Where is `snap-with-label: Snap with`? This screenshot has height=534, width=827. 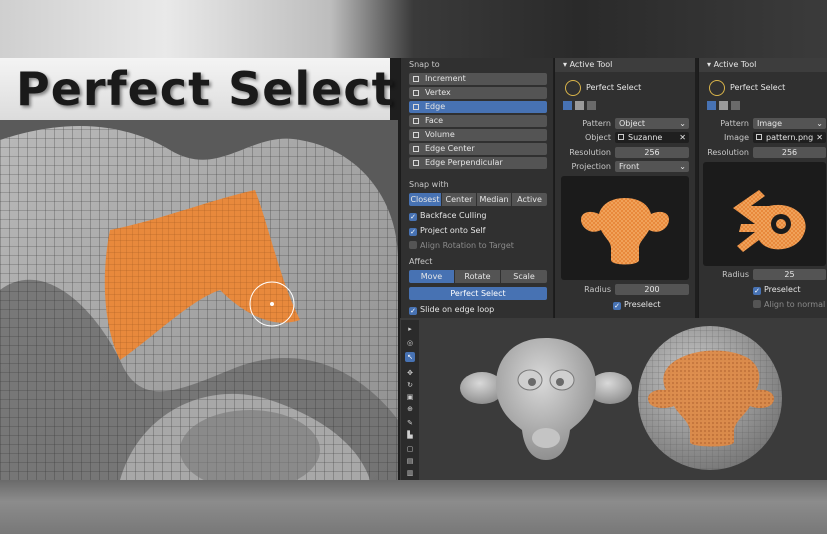 snap-with-label: Snap with is located at coordinates (429, 184).